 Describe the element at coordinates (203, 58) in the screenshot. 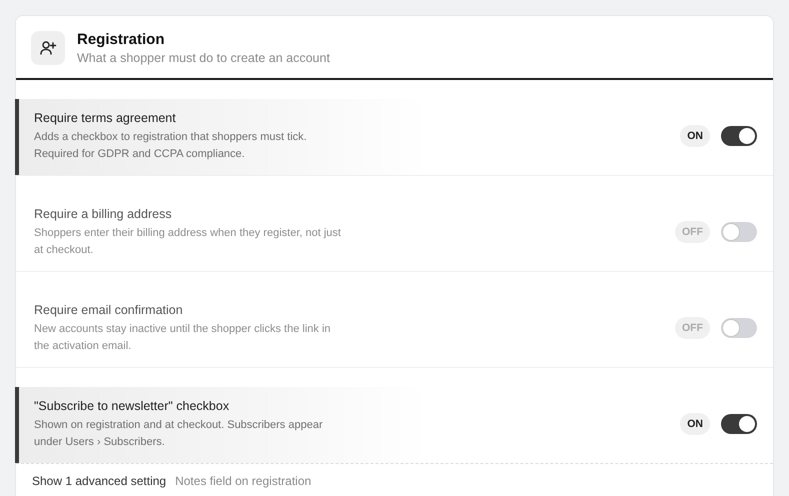

I see `section-subtitle: What a shopper must do to create an account` at that location.